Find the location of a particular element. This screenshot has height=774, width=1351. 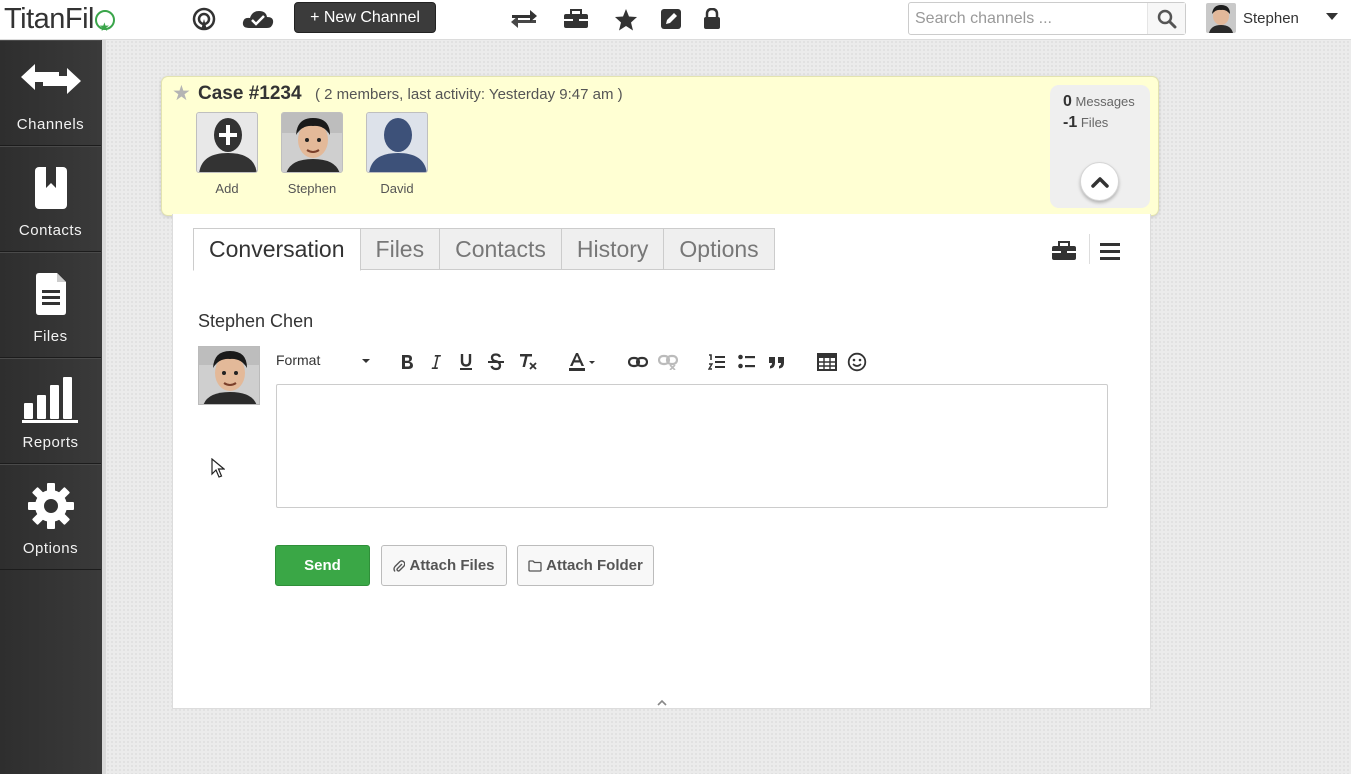

favorite-star-icon: ★ is located at coordinates (181, 93).